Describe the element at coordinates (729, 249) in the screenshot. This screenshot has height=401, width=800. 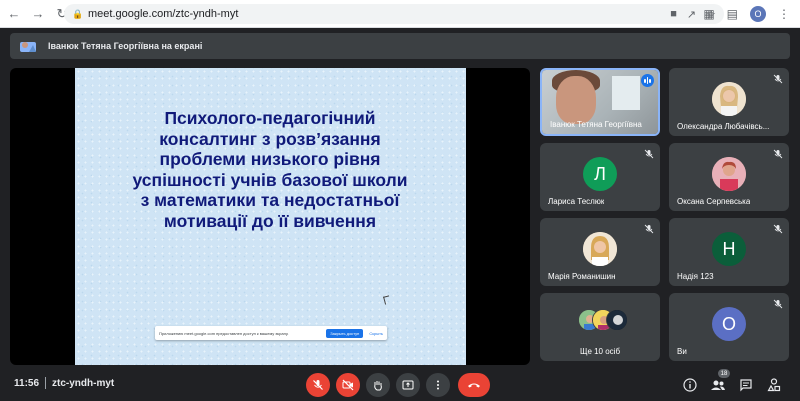
I see `participant-avatar: Н` at that location.